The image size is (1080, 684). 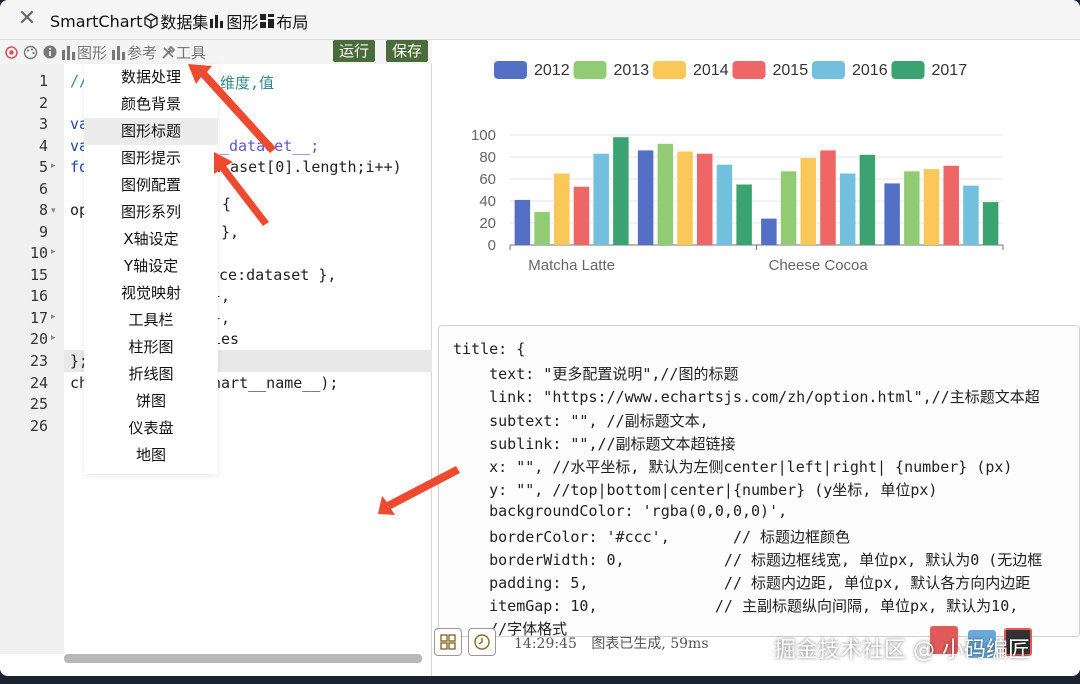 What do you see at coordinates (38, 318) in the screenshot?
I see `line-number: 17` at bounding box center [38, 318].